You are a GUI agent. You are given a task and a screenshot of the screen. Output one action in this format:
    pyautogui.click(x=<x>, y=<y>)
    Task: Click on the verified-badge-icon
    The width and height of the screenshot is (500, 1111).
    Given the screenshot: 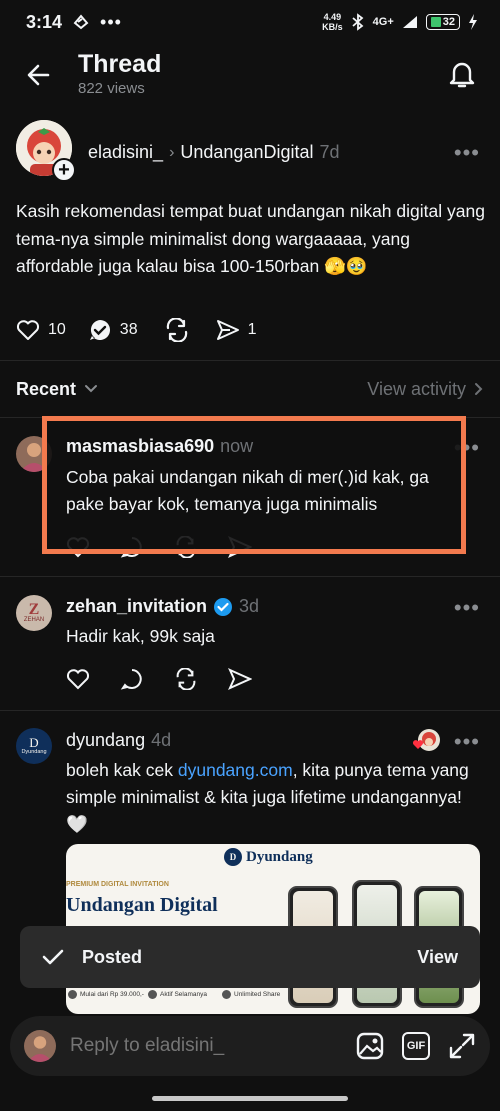 What is the action you would take?
    pyautogui.click(x=223, y=606)
    